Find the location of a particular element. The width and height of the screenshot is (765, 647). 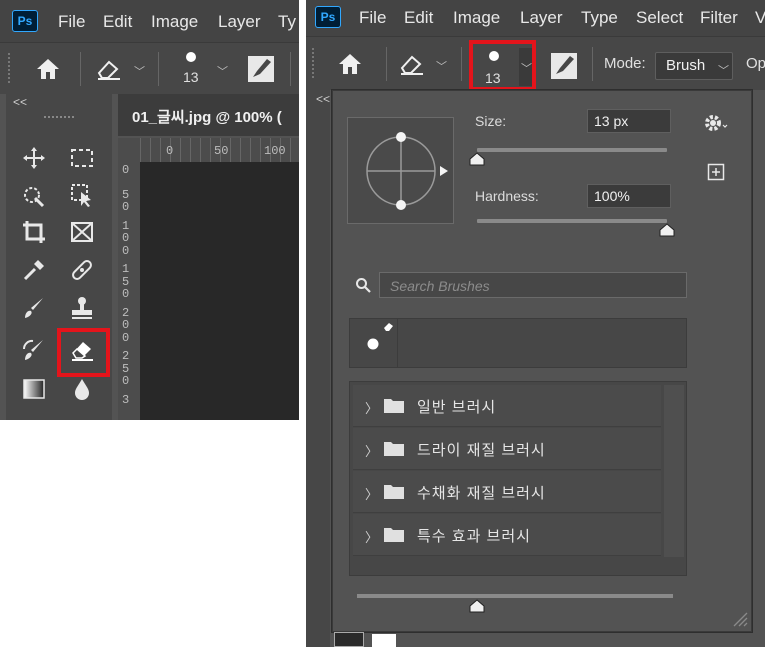

brush-folder-special-effects: 〉 특수 효과 브러시 is located at coordinates (507, 535).